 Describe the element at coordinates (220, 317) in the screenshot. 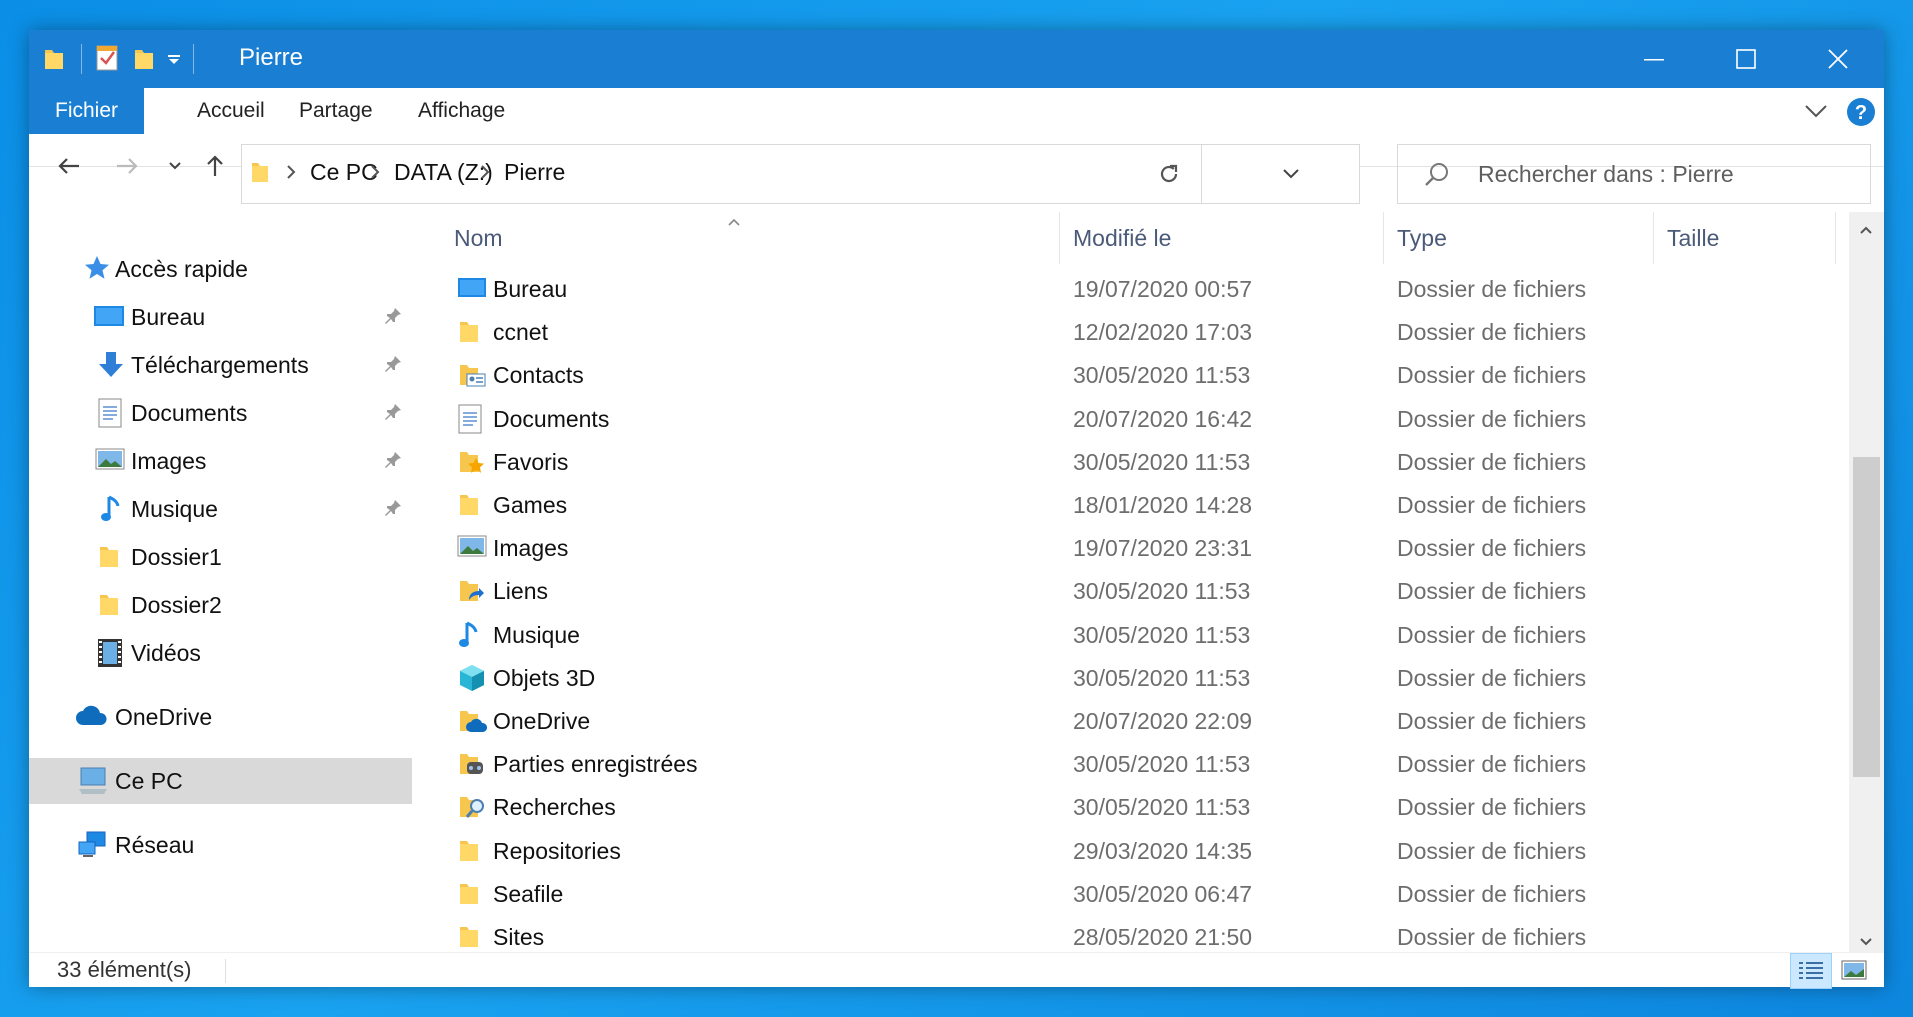

I see `nav-bureau: Bureau` at that location.